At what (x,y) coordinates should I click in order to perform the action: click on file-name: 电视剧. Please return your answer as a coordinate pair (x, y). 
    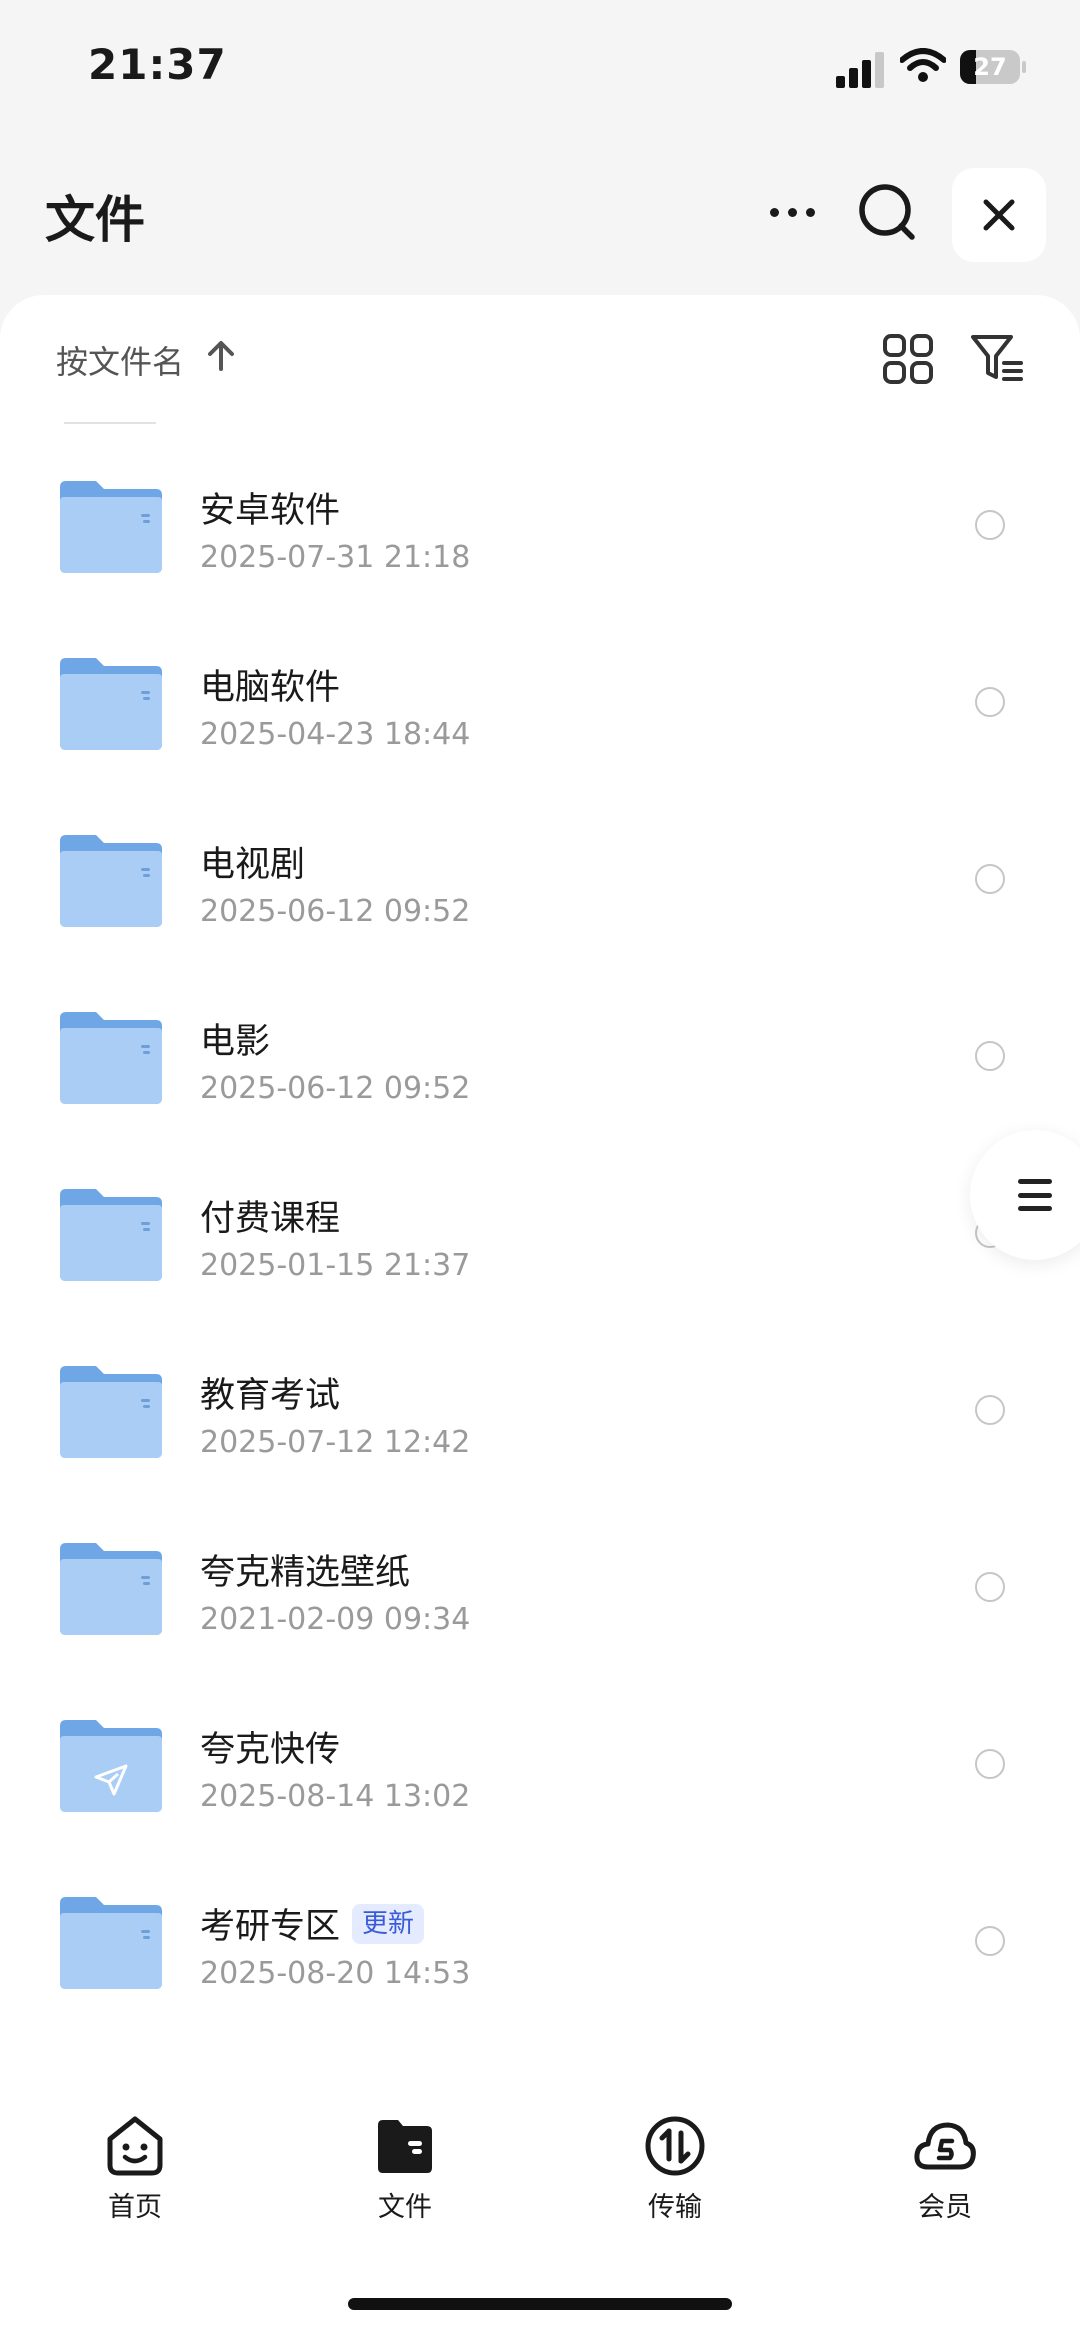
    Looking at the image, I should click on (252, 861).